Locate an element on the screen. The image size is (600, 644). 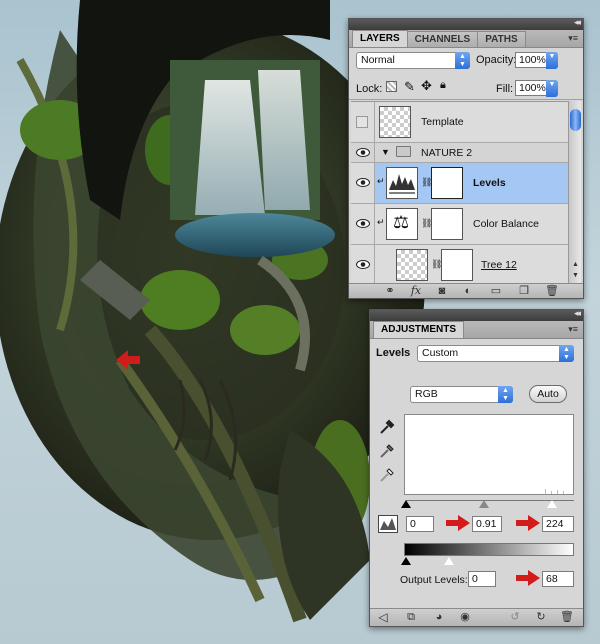
new-group-icon: ▭ is located at coordinates (496, 291).